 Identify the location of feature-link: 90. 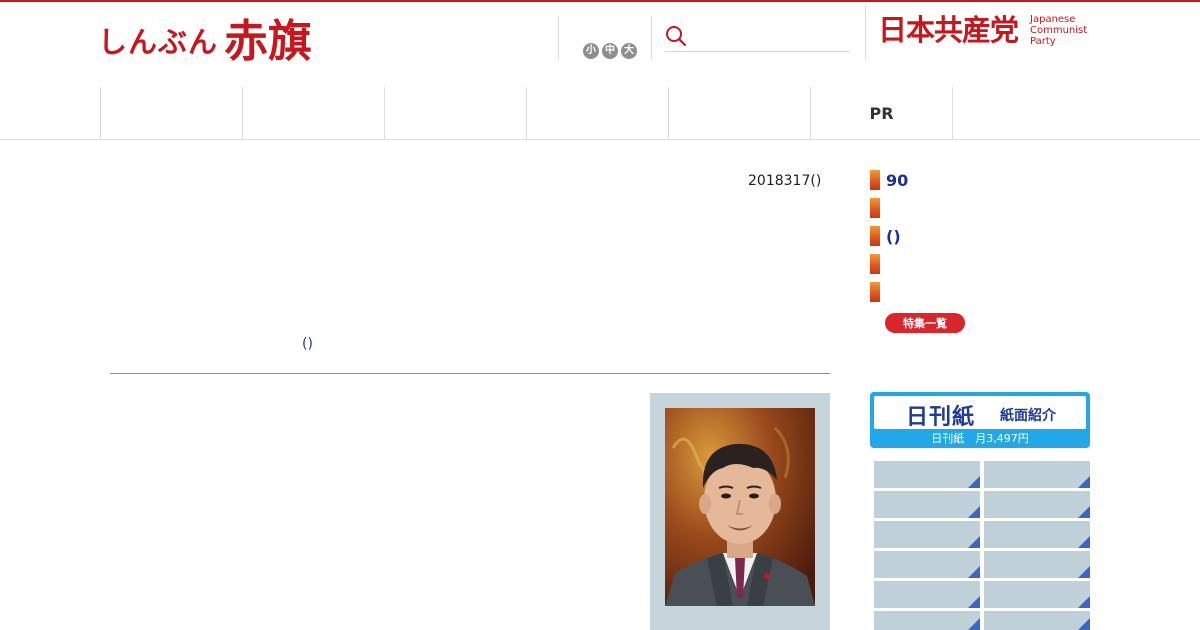
(889, 180).